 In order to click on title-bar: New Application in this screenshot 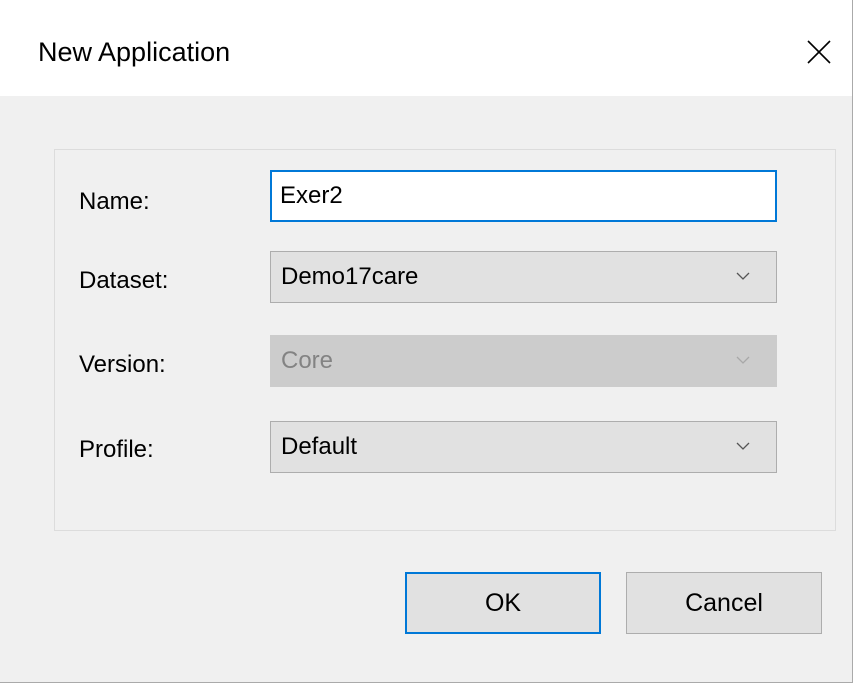, I will do `click(426, 48)`.